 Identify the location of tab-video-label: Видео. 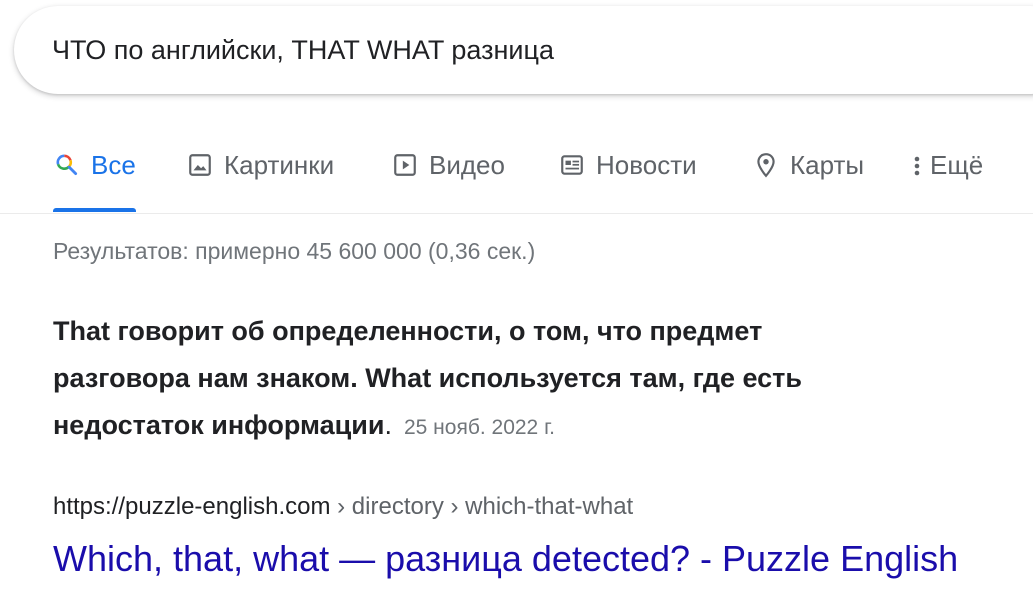
(467, 165).